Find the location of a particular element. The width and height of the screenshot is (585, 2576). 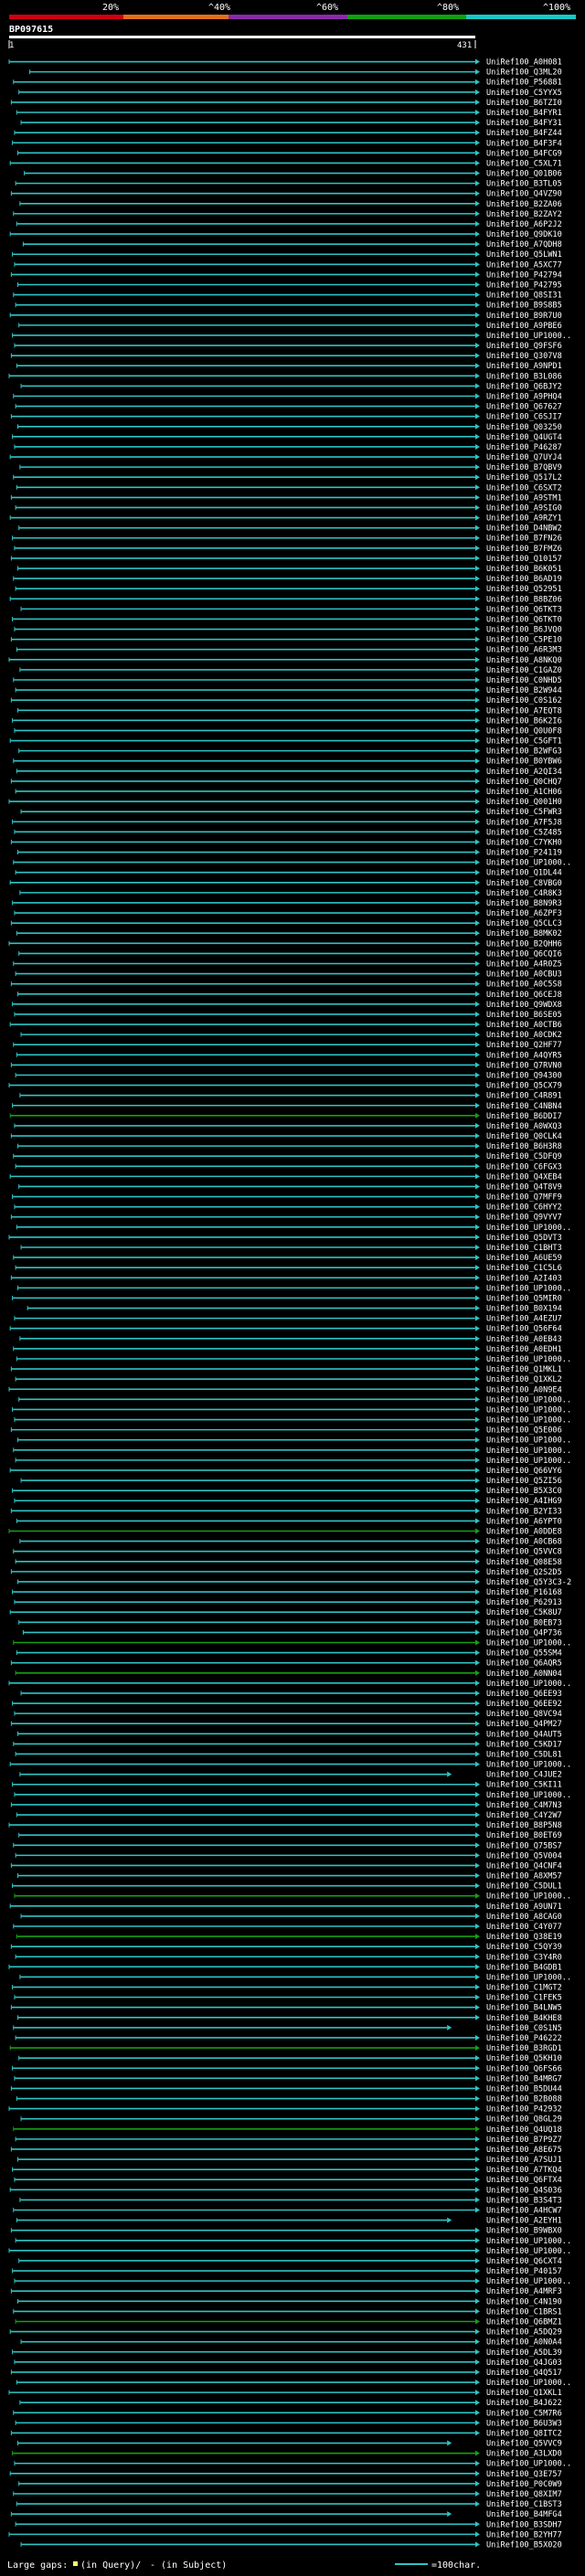

hit-label: UniRef100_B2B088 is located at coordinates (524, 2099).